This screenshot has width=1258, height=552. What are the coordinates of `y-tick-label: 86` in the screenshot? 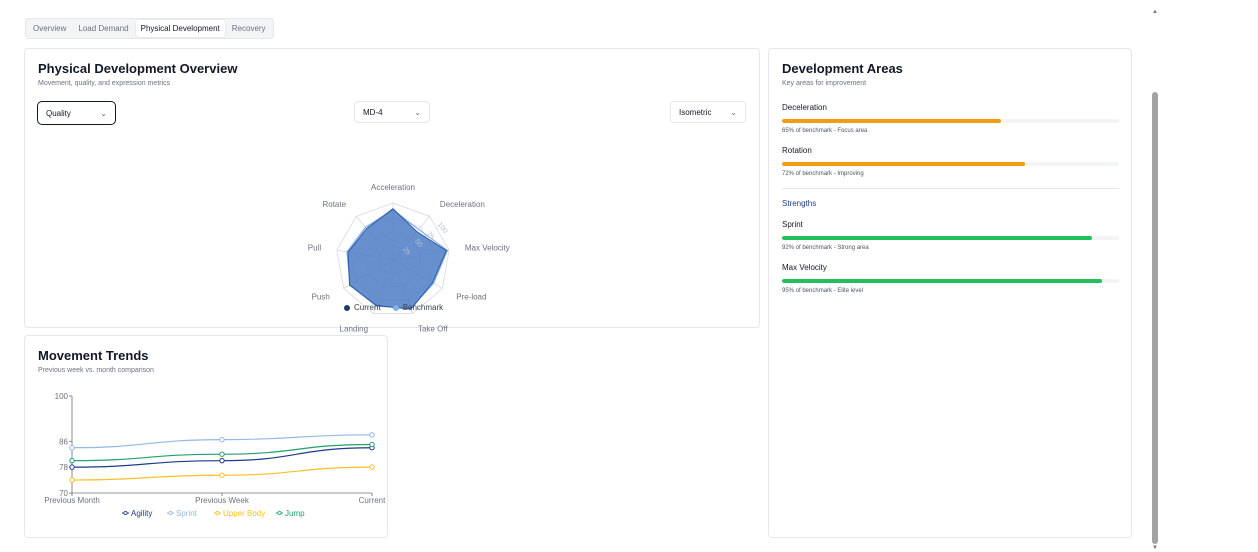 It's located at (63, 441).